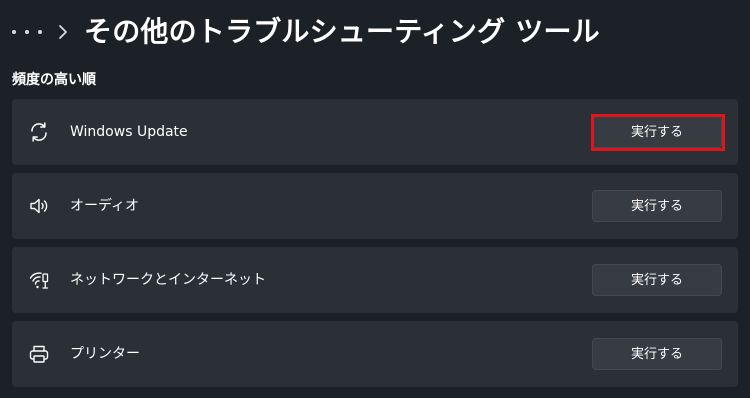  Describe the element at coordinates (39, 132) in the screenshot. I see `sync-icon` at that location.